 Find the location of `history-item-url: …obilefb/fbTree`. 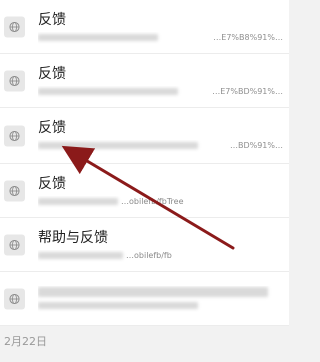

history-item-url: …obilefb/fbTree is located at coordinates (160, 202).